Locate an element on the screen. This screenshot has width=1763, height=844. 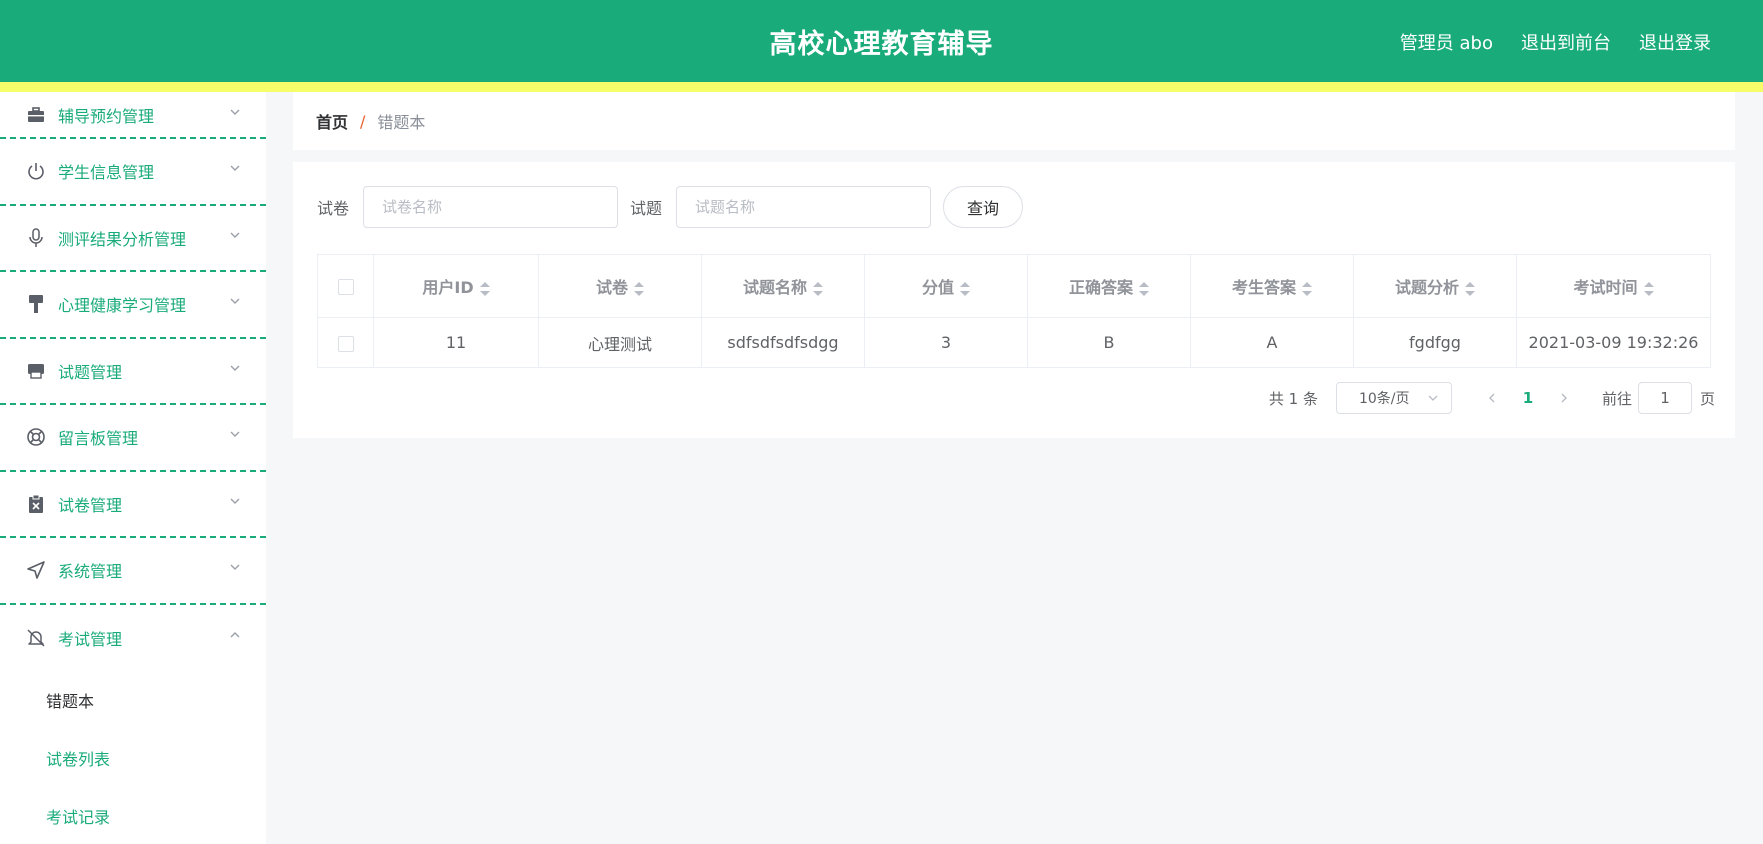
microphone-icon is located at coordinates (36, 238).